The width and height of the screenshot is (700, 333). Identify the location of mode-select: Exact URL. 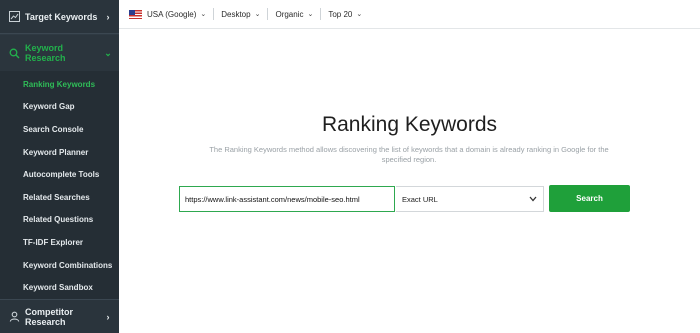
(470, 199).